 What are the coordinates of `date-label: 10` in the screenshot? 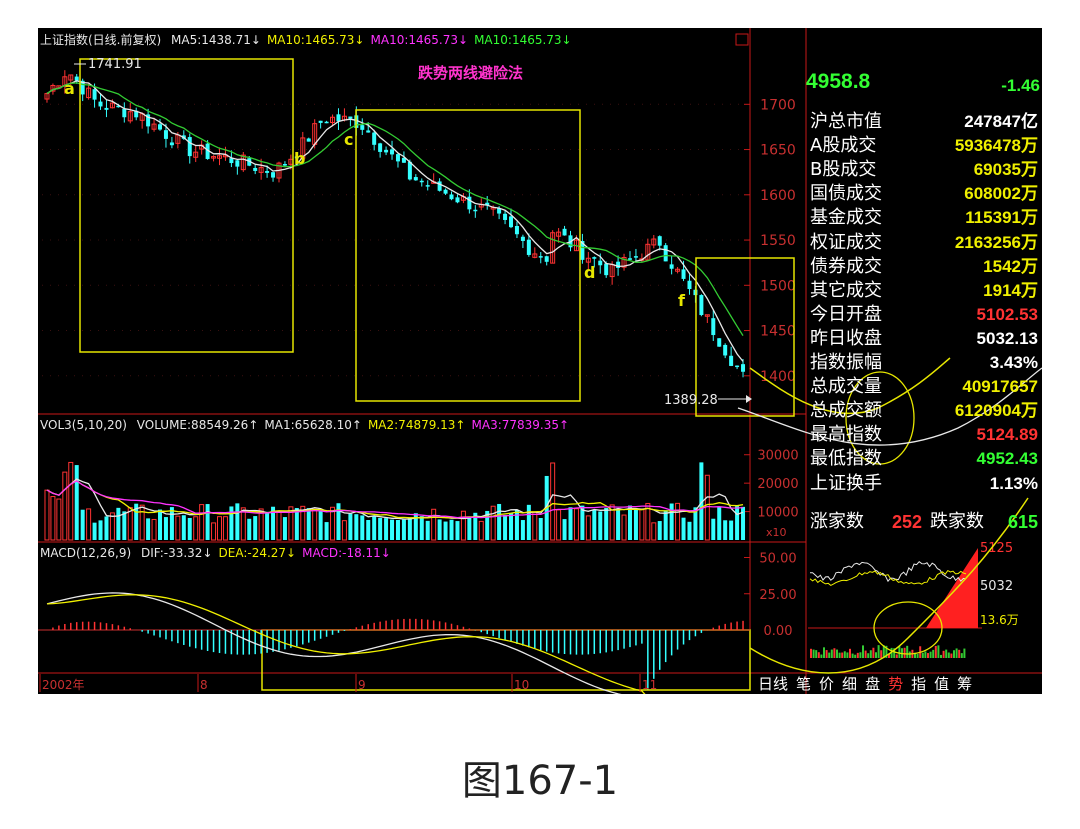 It's located at (521, 685).